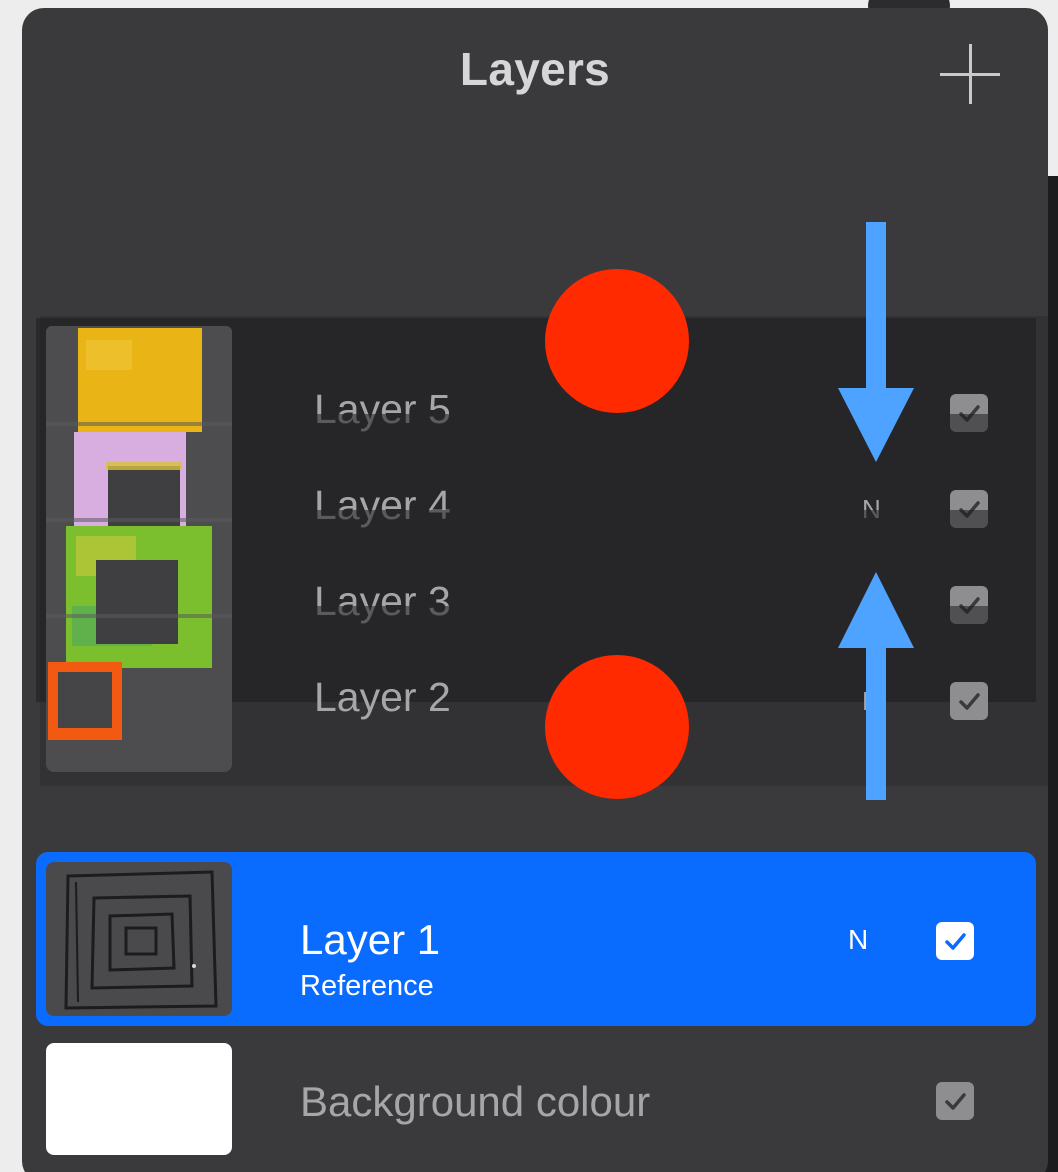 The image size is (1058, 1172). What do you see at coordinates (536, 939) in the screenshot?
I see `layer-row-1-selected: Layer 1 Reference N` at bounding box center [536, 939].